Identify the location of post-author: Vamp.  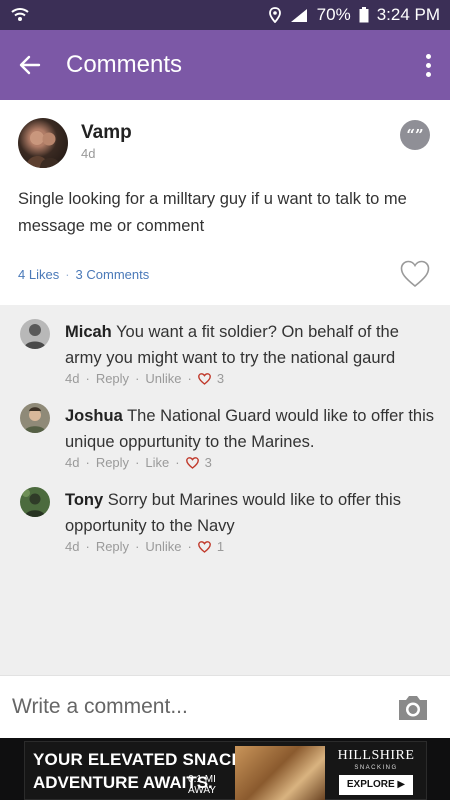
(106, 133).